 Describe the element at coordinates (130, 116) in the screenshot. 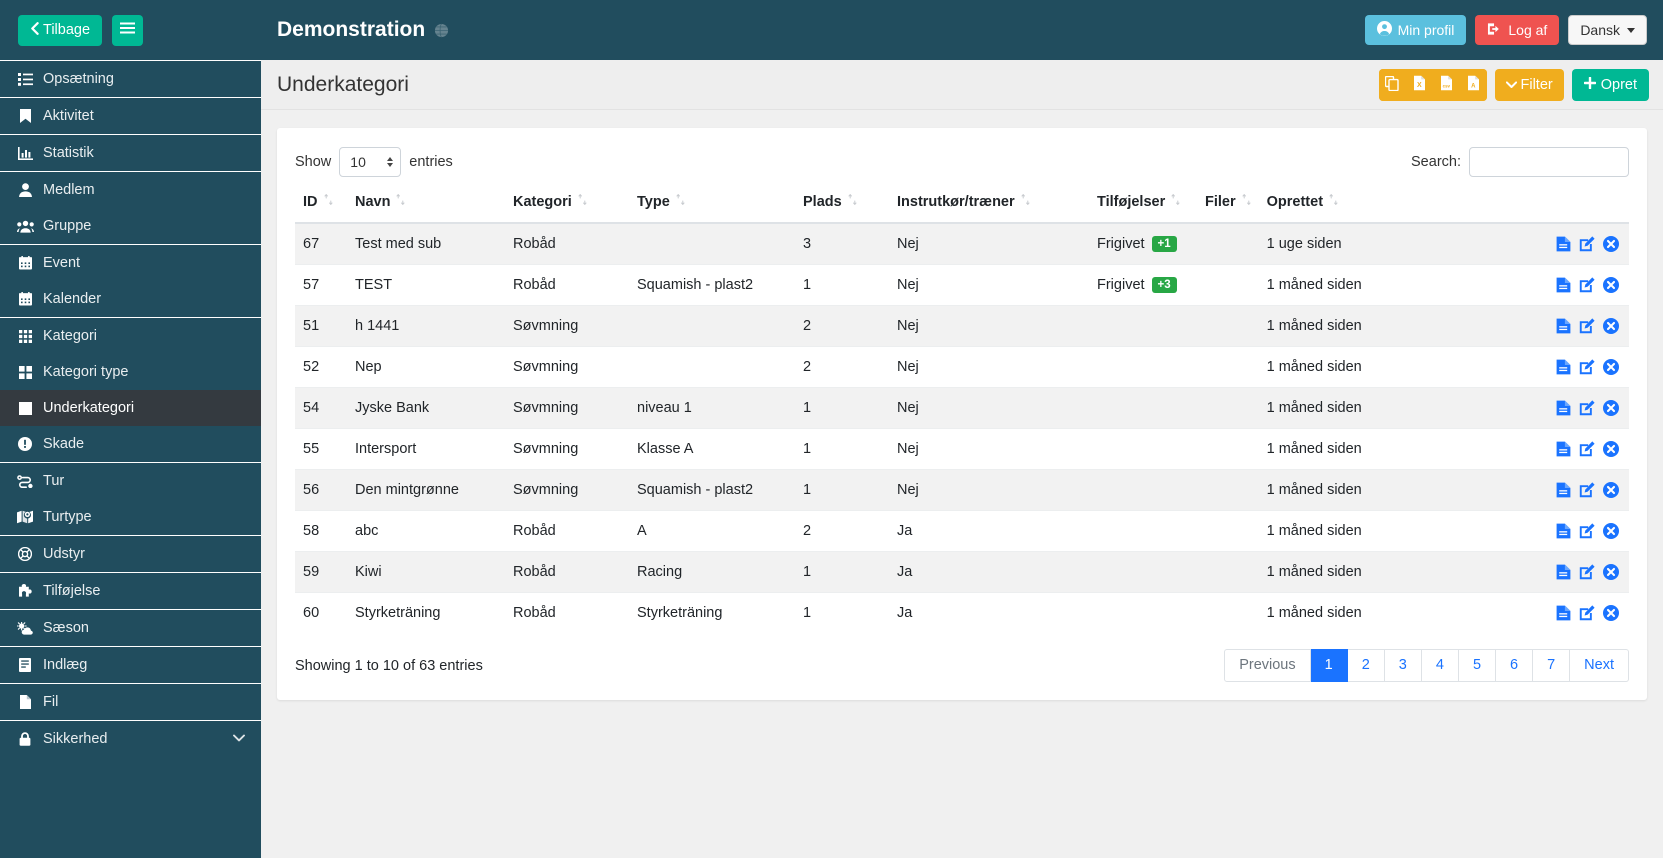

I see `sidebar-item-aktivitet: Aktivitet` at that location.